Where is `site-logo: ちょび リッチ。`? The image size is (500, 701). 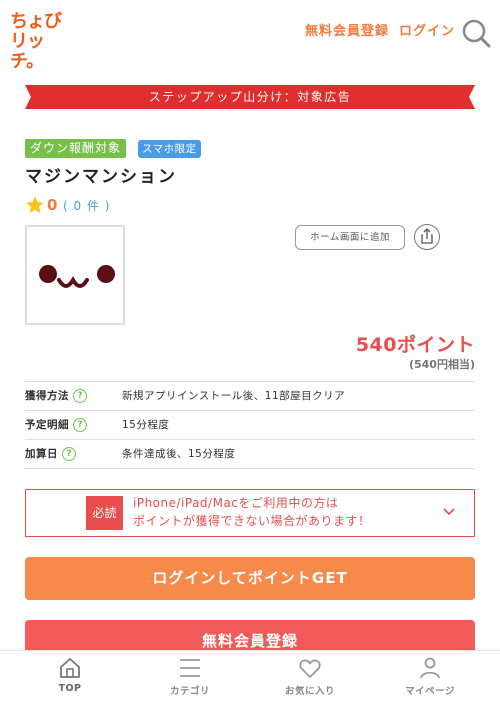 site-logo: ちょび リッチ。 is located at coordinates (41, 41).